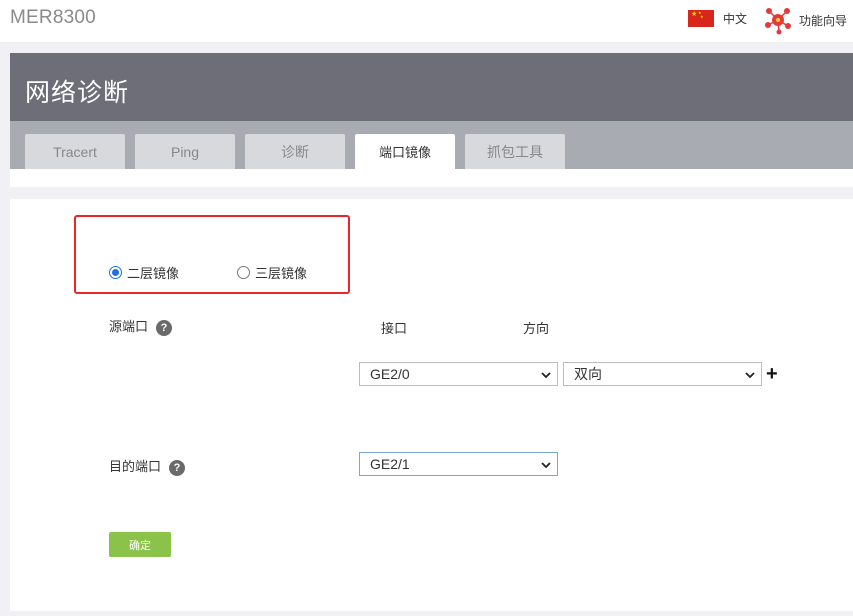 Image resolution: width=853 pixels, height=616 pixels. What do you see at coordinates (394, 328) in the screenshot?
I see `interface-column-header: 接口` at bounding box center [394, 328].